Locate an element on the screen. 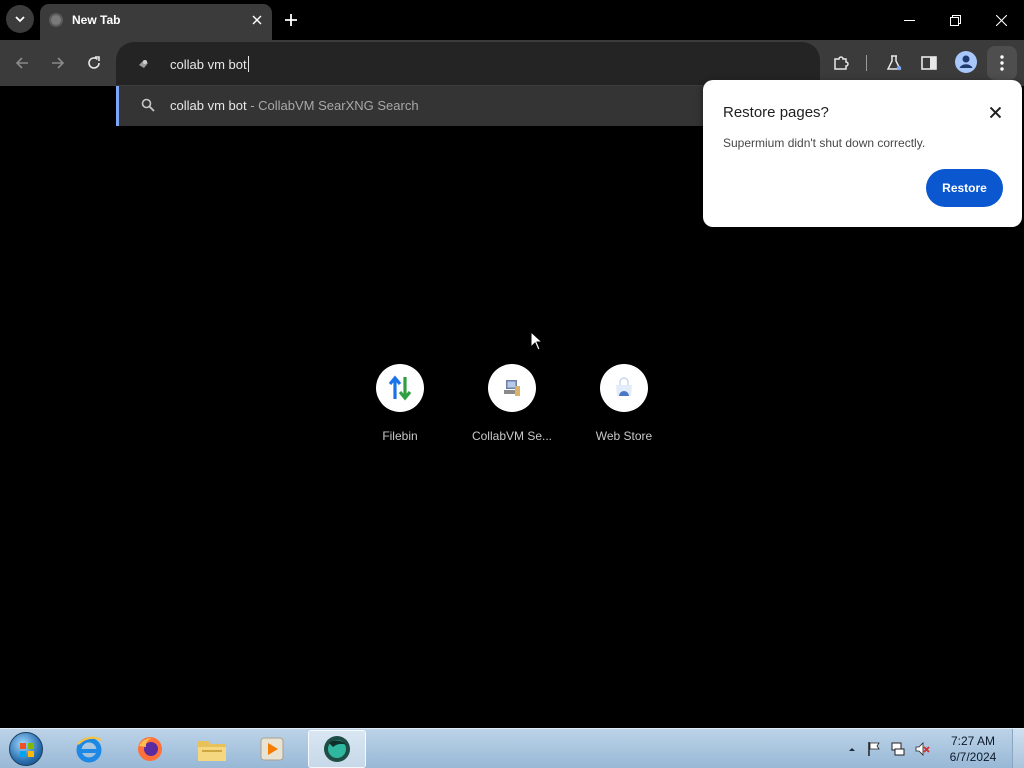 This screenshot has height=768, width=1024. network-icon is located at coordinates (898, 749).